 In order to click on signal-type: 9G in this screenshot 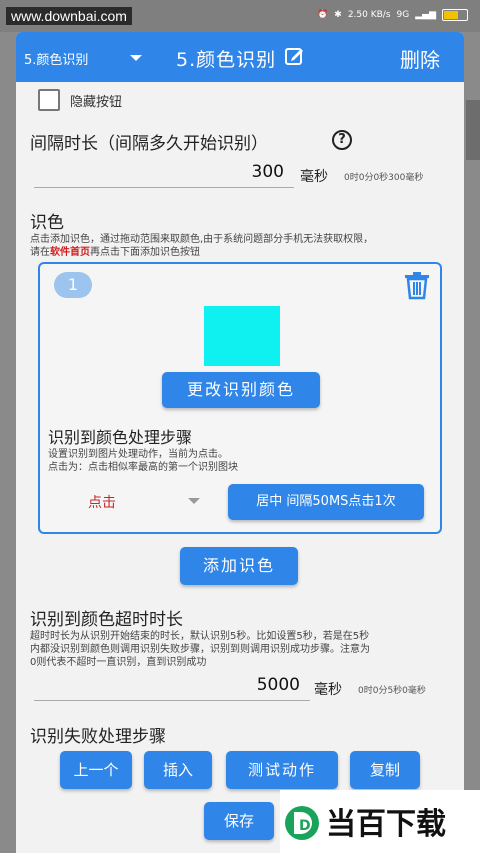, I will do `click(403, 15)`.